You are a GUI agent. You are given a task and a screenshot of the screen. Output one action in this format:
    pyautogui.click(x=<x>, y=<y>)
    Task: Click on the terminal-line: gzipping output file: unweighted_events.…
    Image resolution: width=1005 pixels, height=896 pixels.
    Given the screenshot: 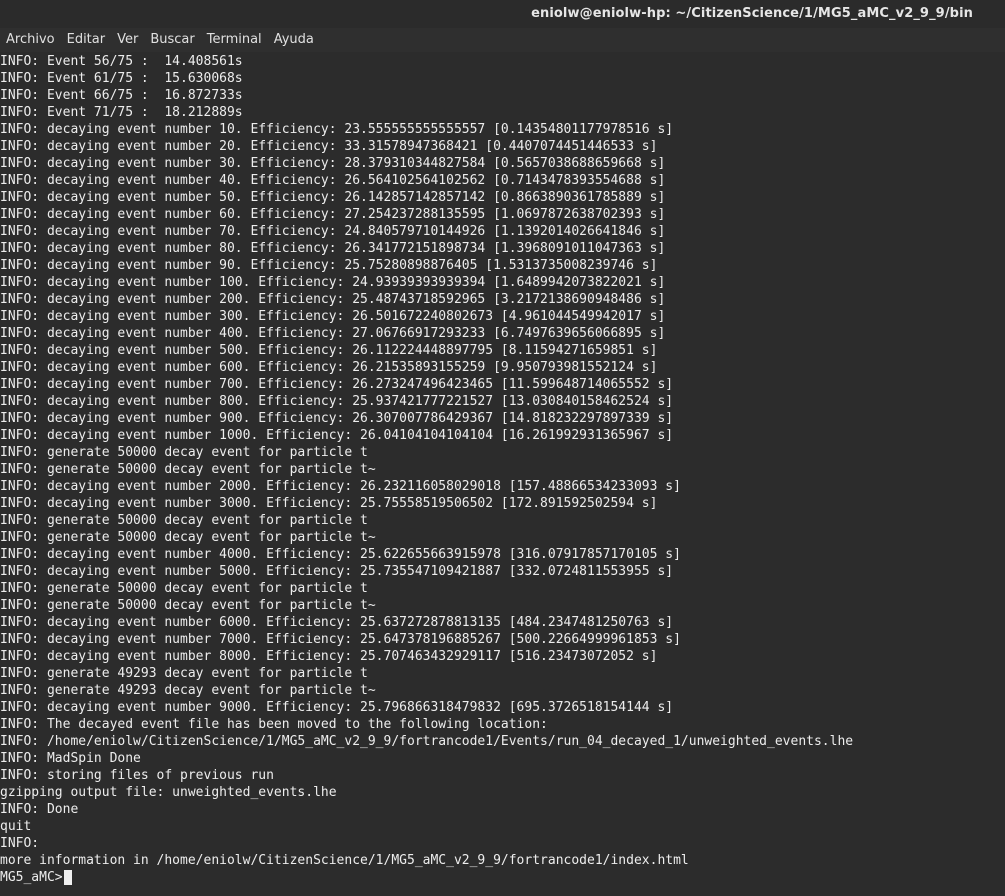 What is the action you would take?
    pyautogui.click(x=168, y=792)
    